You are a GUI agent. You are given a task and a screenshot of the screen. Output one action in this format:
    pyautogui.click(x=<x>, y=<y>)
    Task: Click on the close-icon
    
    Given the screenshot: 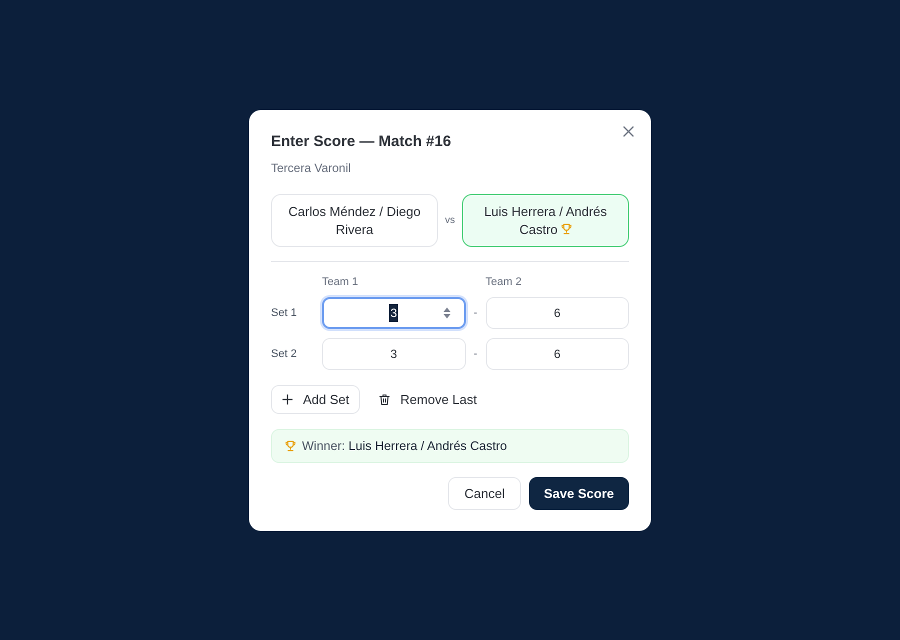 What is the action you would take?
    pyautogui.click(x=628, y=131)
    